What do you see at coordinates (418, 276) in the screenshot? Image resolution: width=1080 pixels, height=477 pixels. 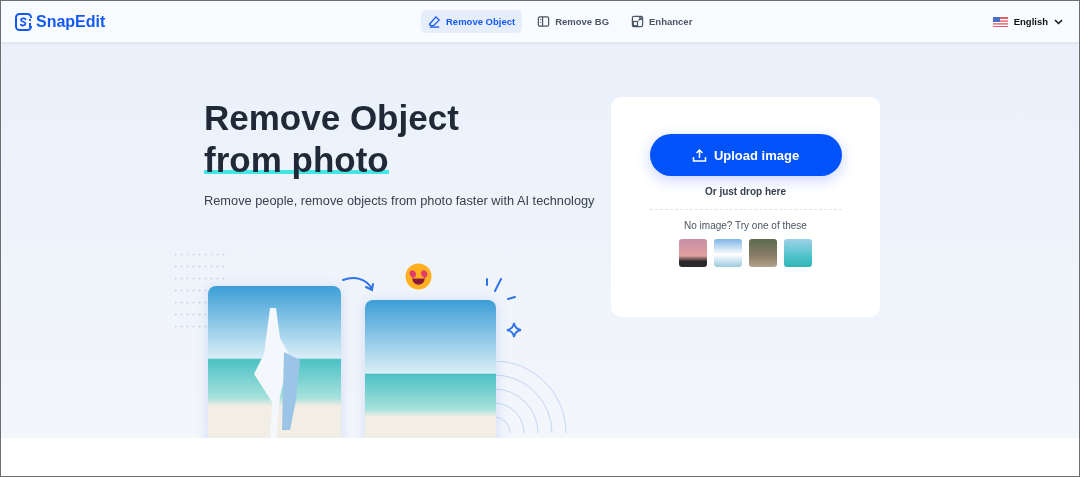 I see `heart-eyes-emoji-icon` at bounding box center [418, 276].